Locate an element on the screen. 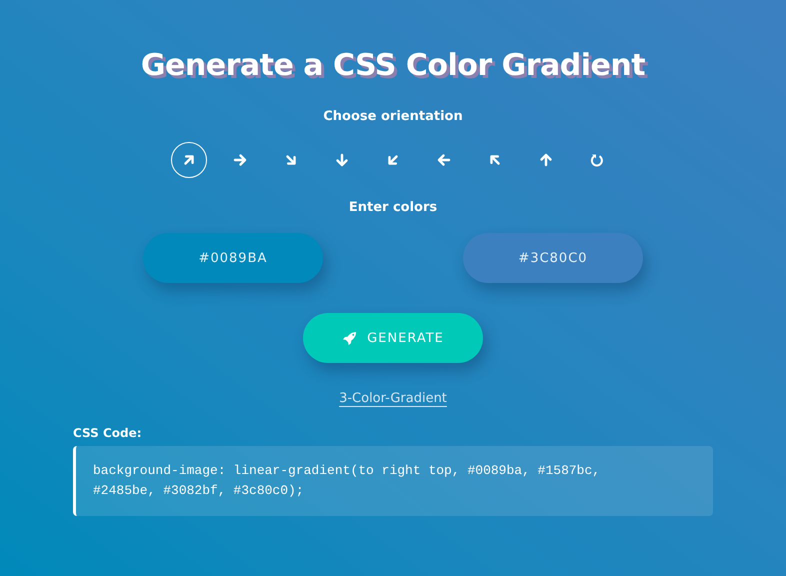 The height and width of the screenshot is (576, 786). generate-button: GENERATE is located at coordinates (393, 338).